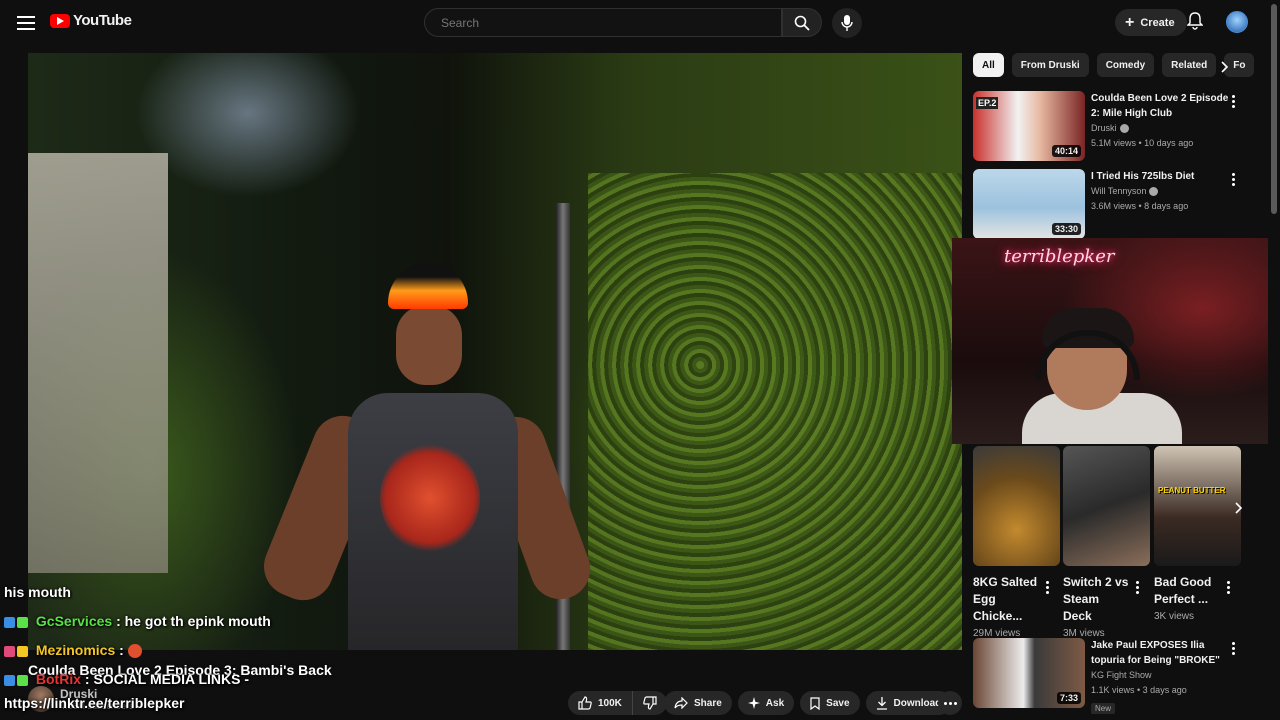 This screenshot has width=1280, height=720. I want to click on chat-message: Mezinomics :, so click(73, 650).